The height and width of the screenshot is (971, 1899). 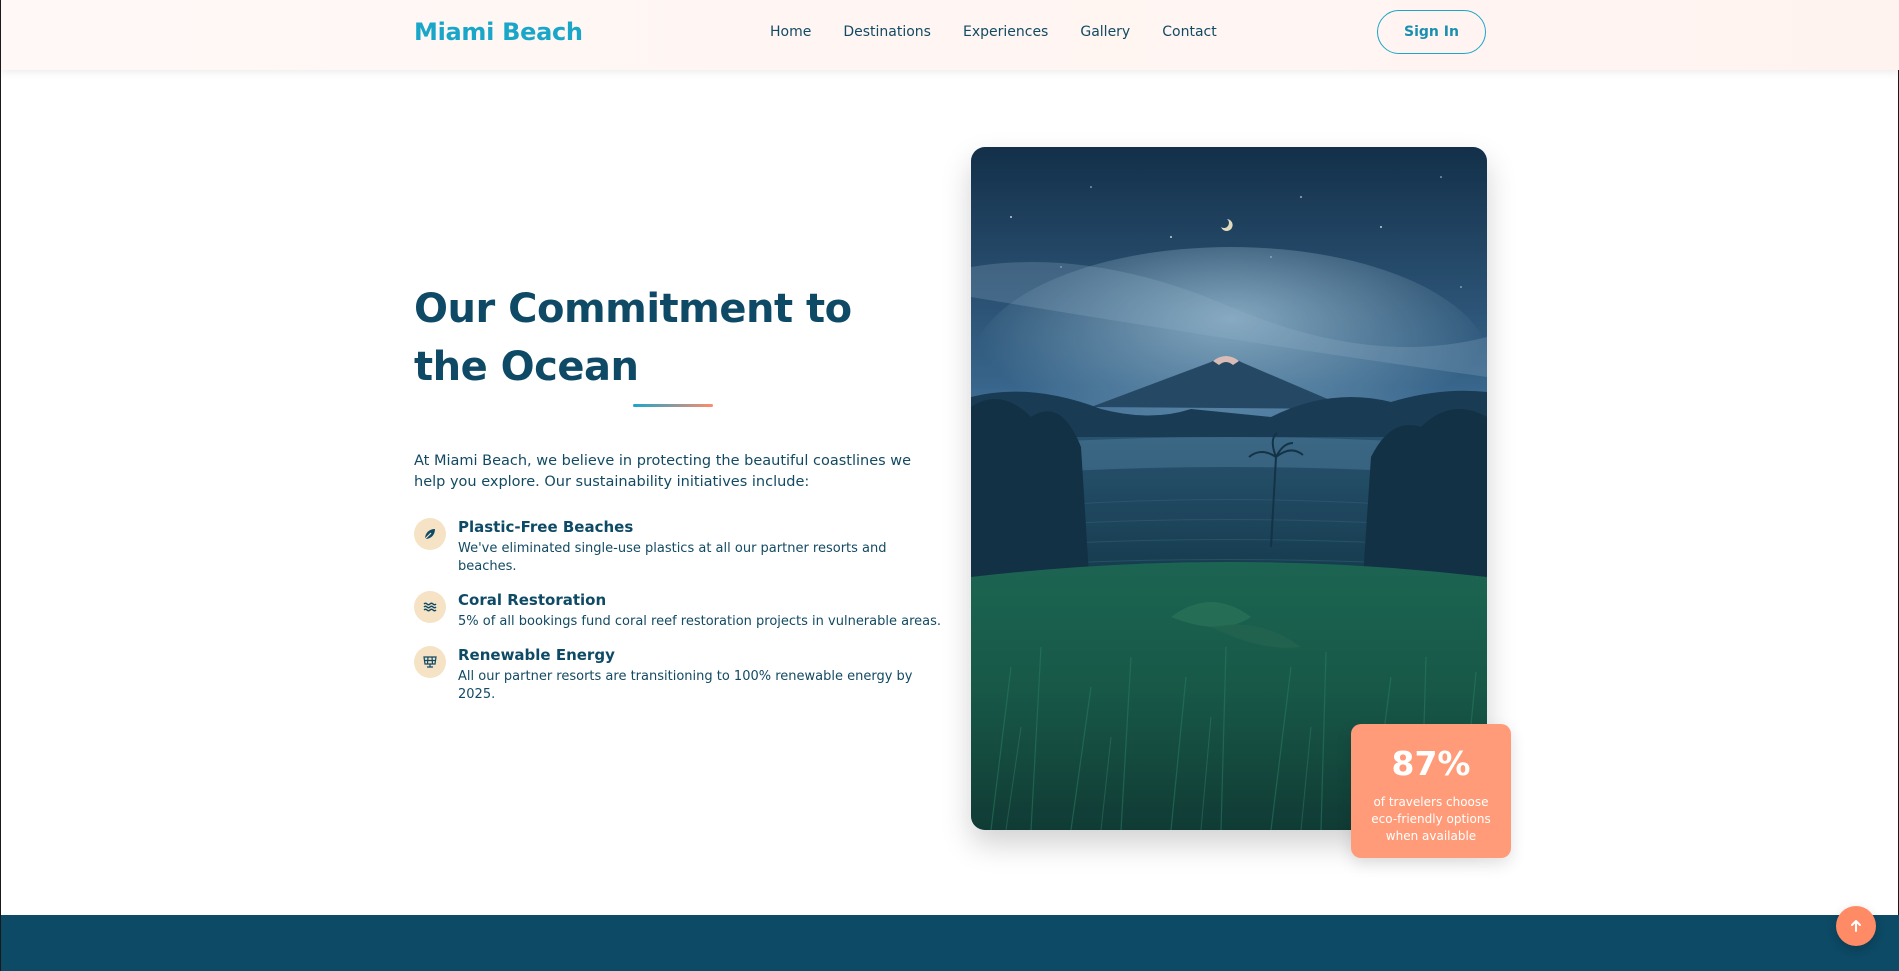 I want to click on initiative-title: Renewable Energy, so click(x=536, y=655).